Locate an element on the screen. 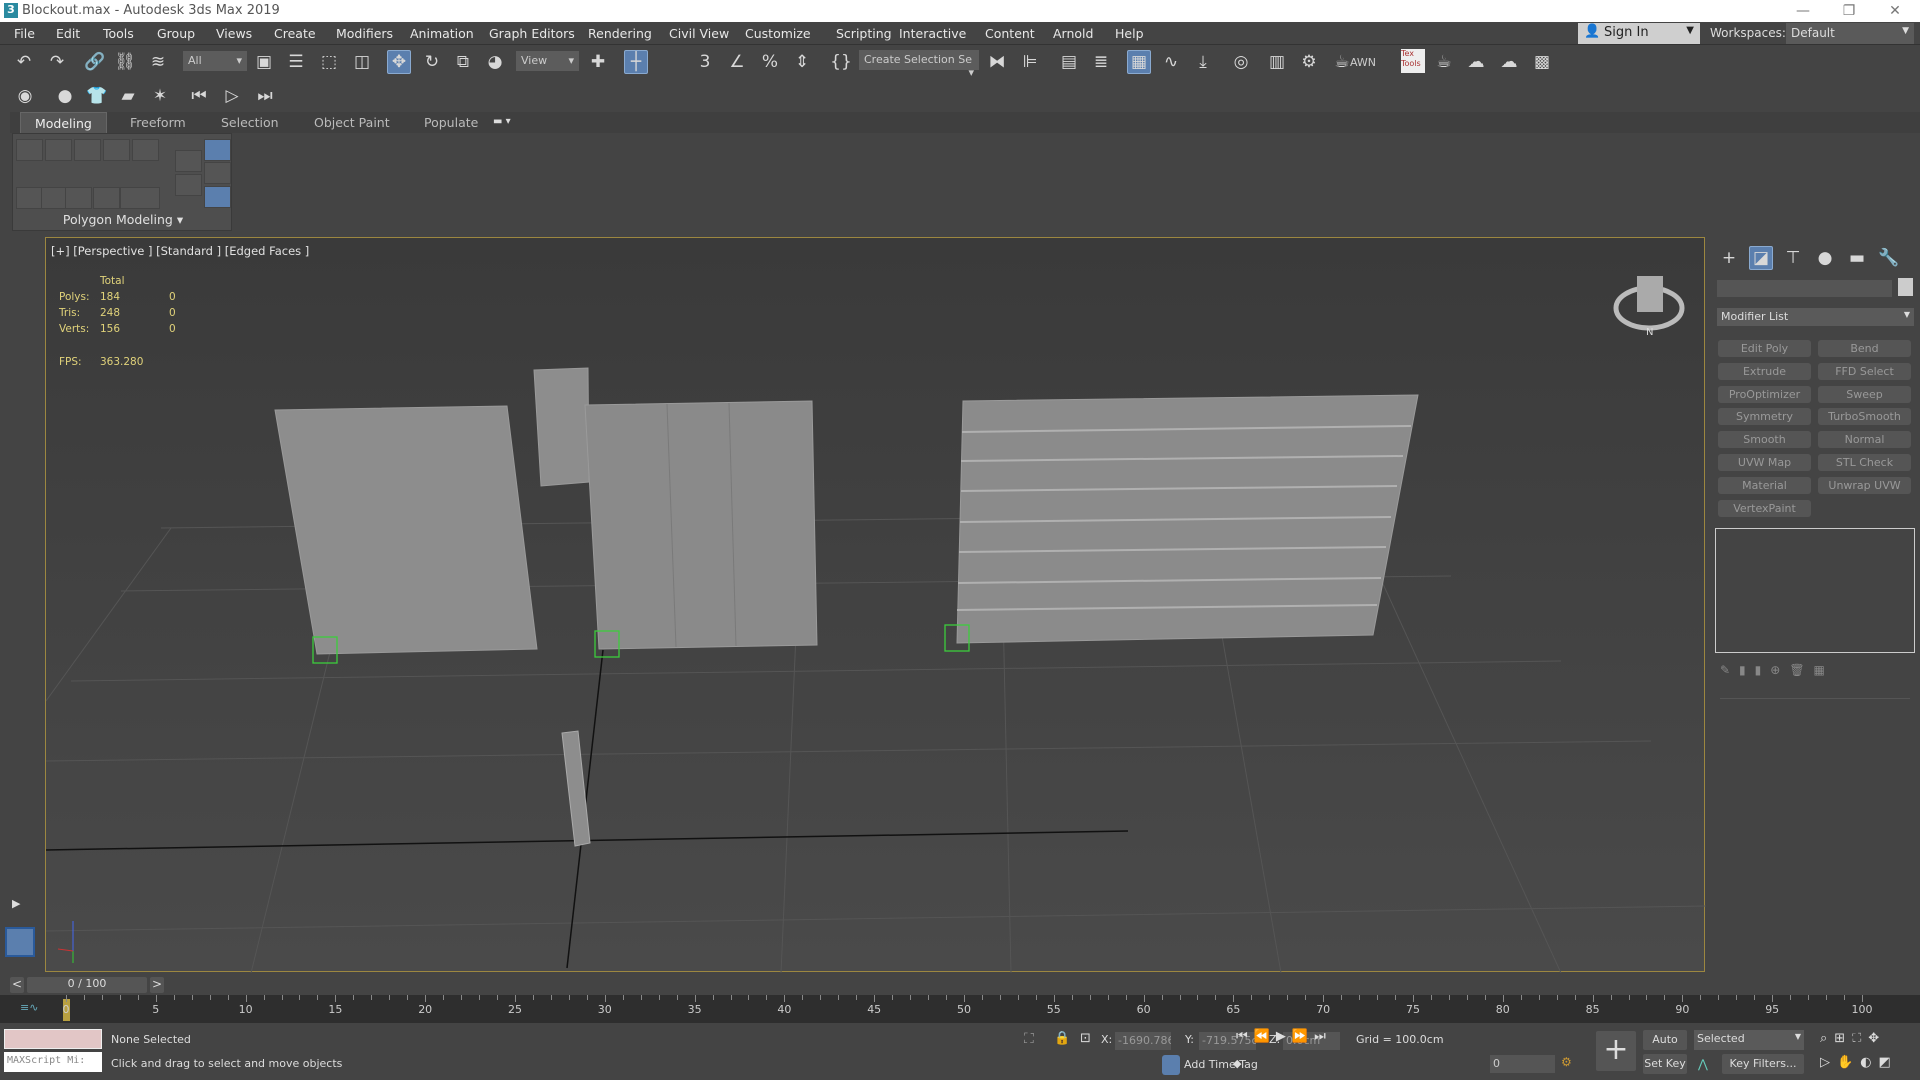 The height and width of the screenshot is (1080, 1920). time-config-icon: ⚙ is located at coordinates (1566, 1062).